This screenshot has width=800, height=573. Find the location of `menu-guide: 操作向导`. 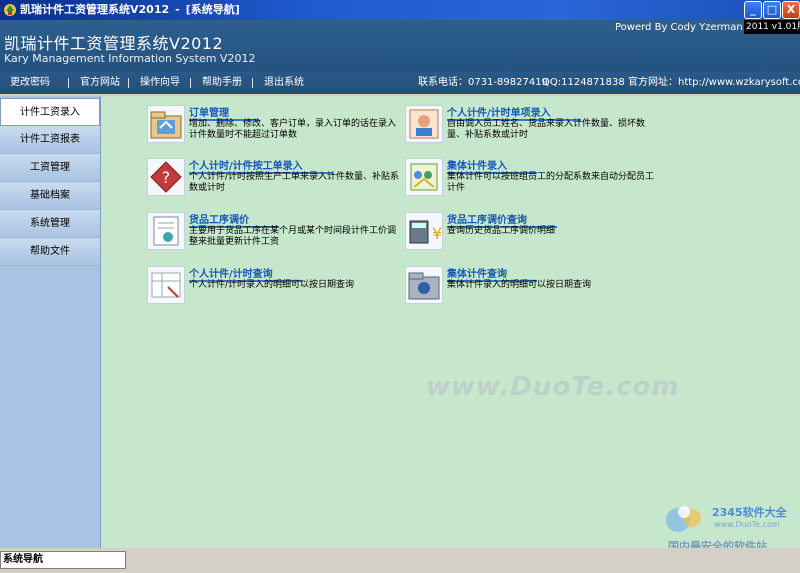

menu-guide: 操作向导 is located at coordinates (160, 83).